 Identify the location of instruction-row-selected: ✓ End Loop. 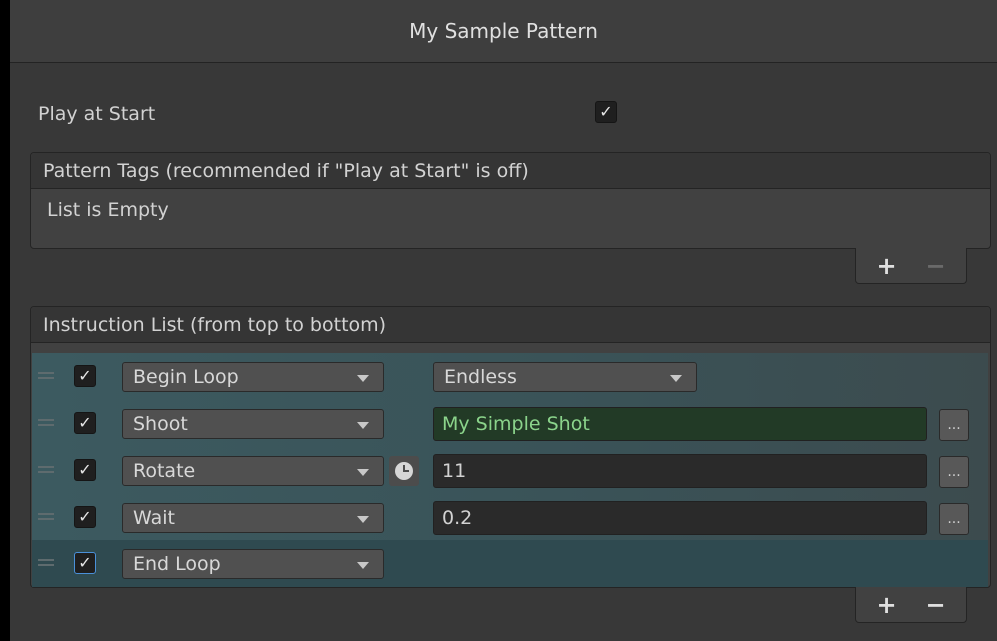
(510, 563).